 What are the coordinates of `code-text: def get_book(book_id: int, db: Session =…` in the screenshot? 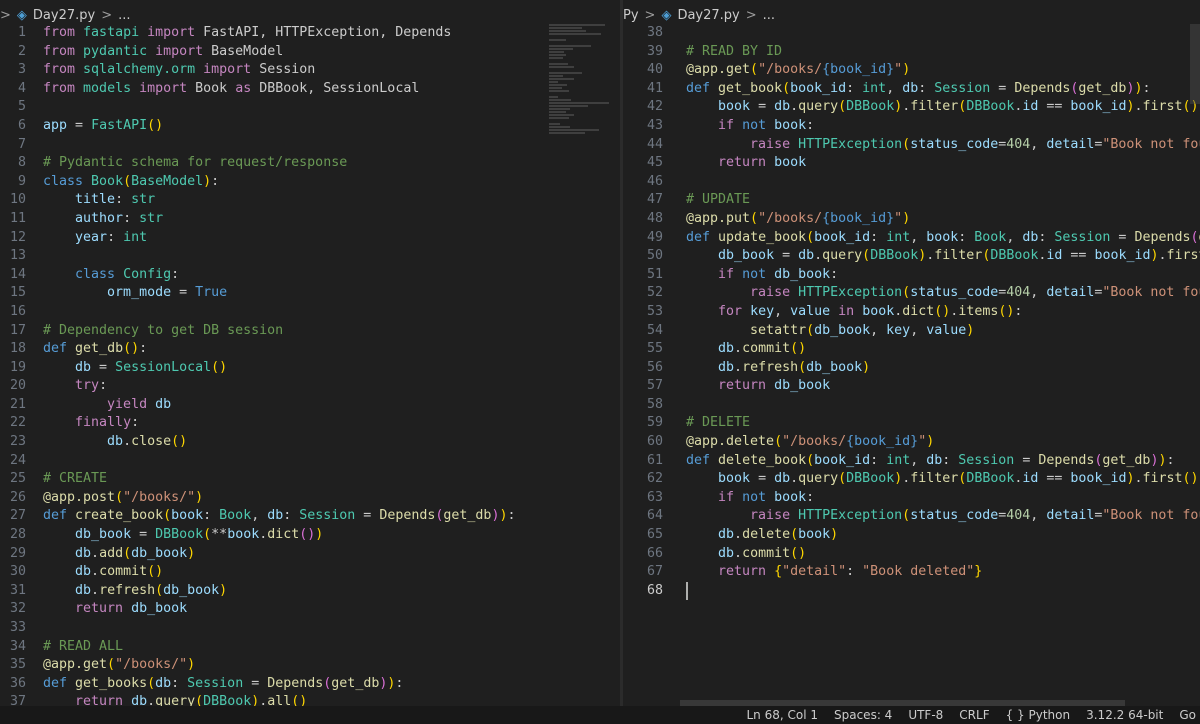 It's located at (918, 89).